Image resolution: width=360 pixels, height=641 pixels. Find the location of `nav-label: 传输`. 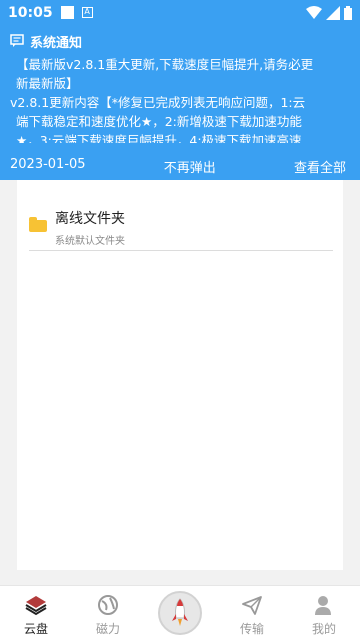

nav-label: 传输 is located at coordinates (251, 629).